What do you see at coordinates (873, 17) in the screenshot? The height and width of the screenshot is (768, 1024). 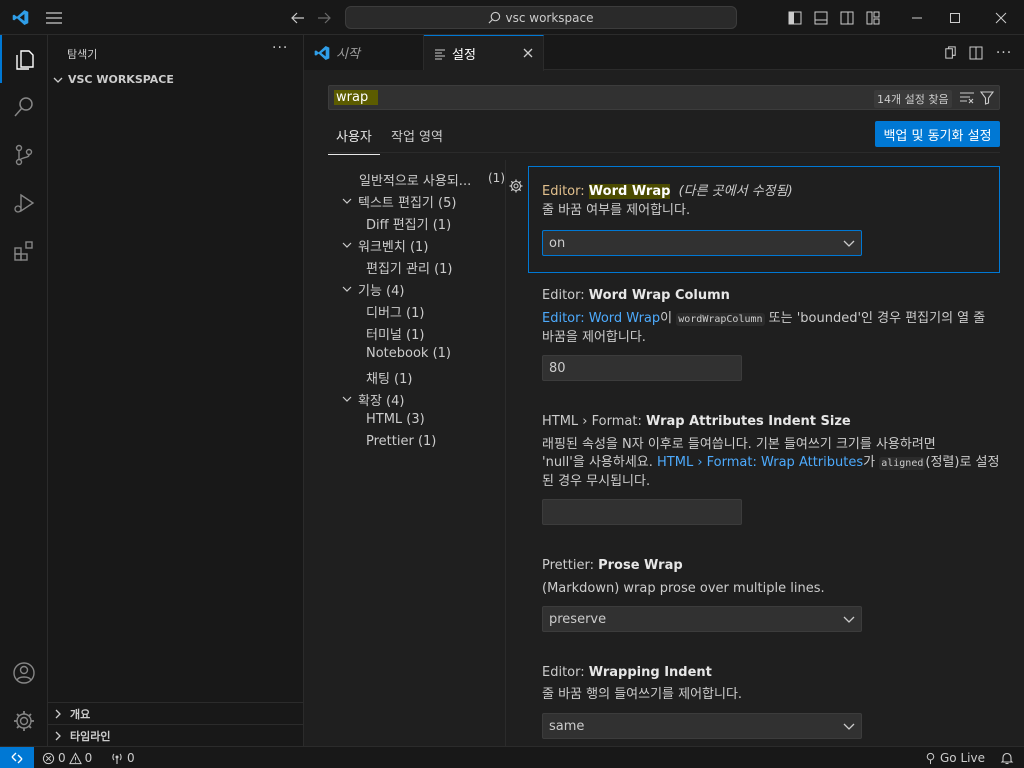 I see `customize-layout-icon` at bounding box center [873, 17].